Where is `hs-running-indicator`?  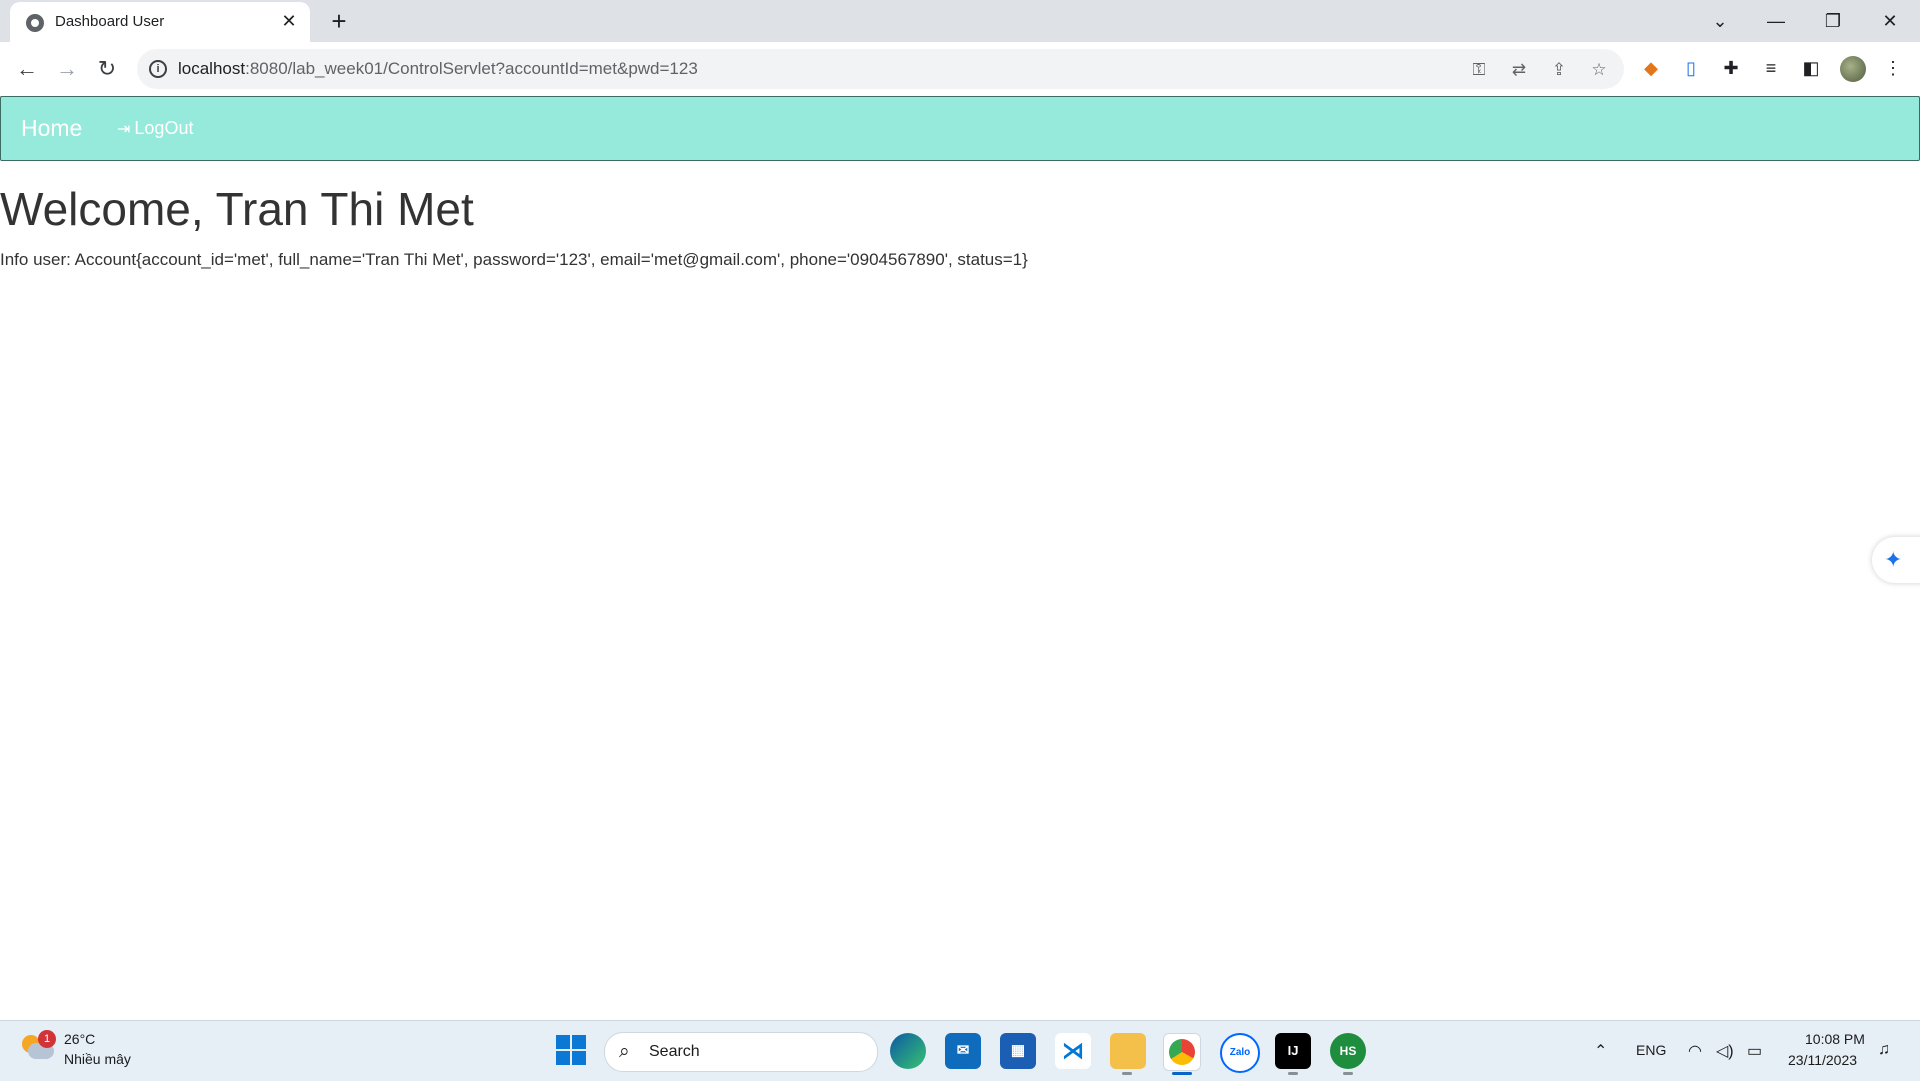
hs-running-indicator is located at coordinates (1348, 1073).